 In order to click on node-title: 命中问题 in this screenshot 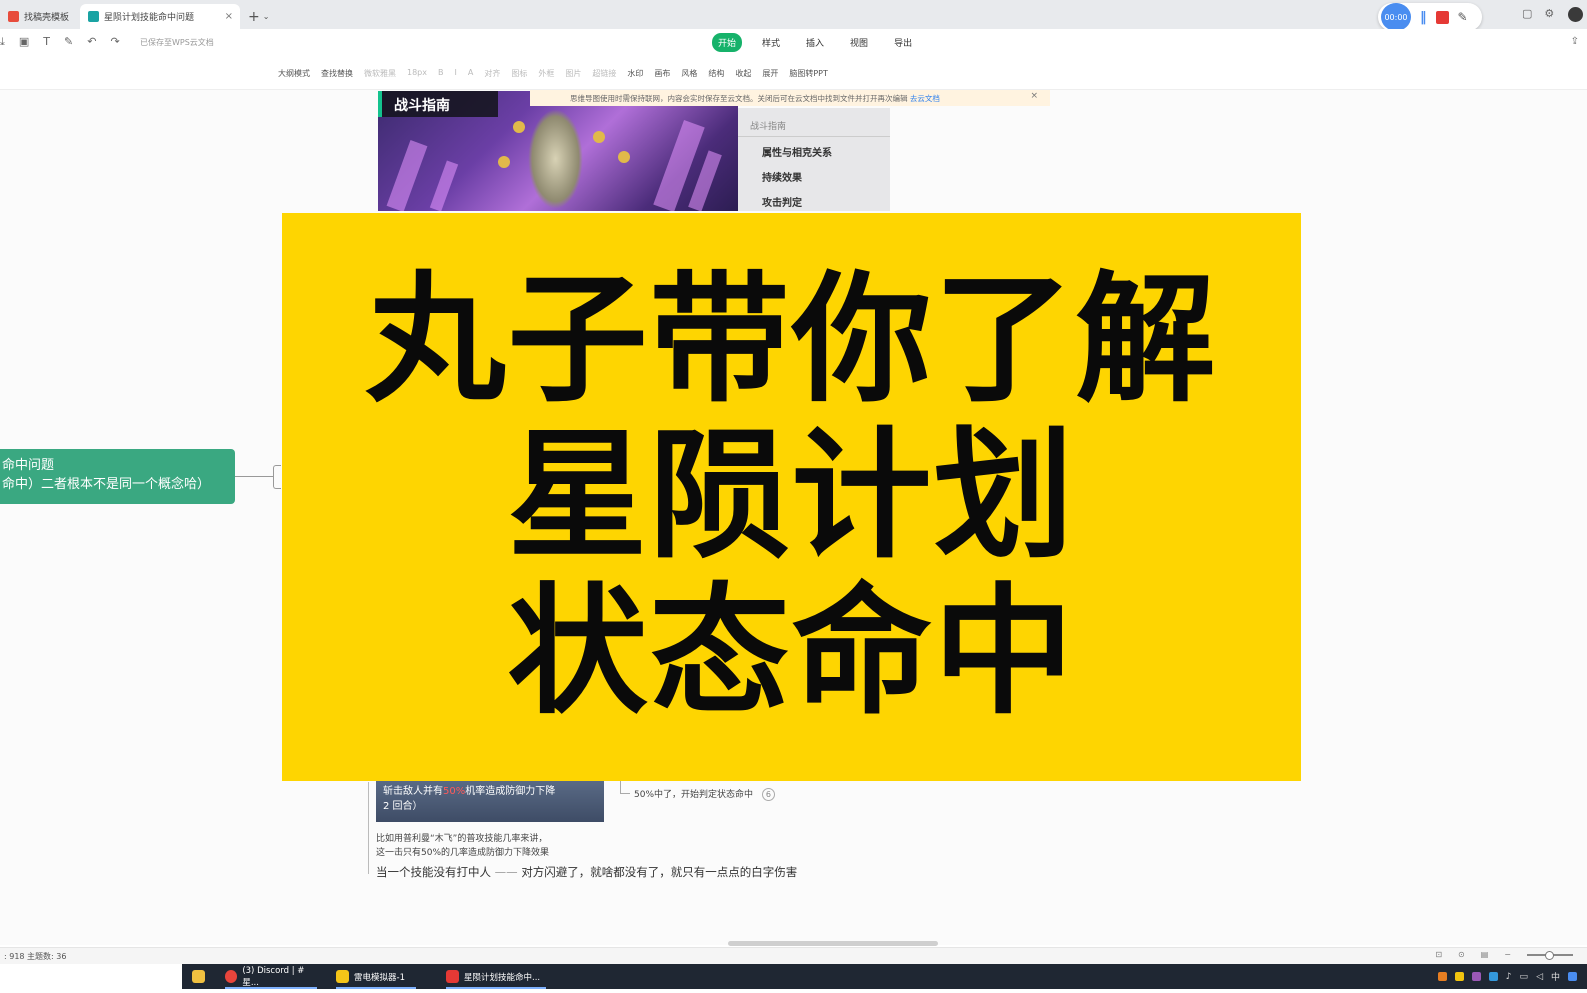, I will do `click(28, 465)`.